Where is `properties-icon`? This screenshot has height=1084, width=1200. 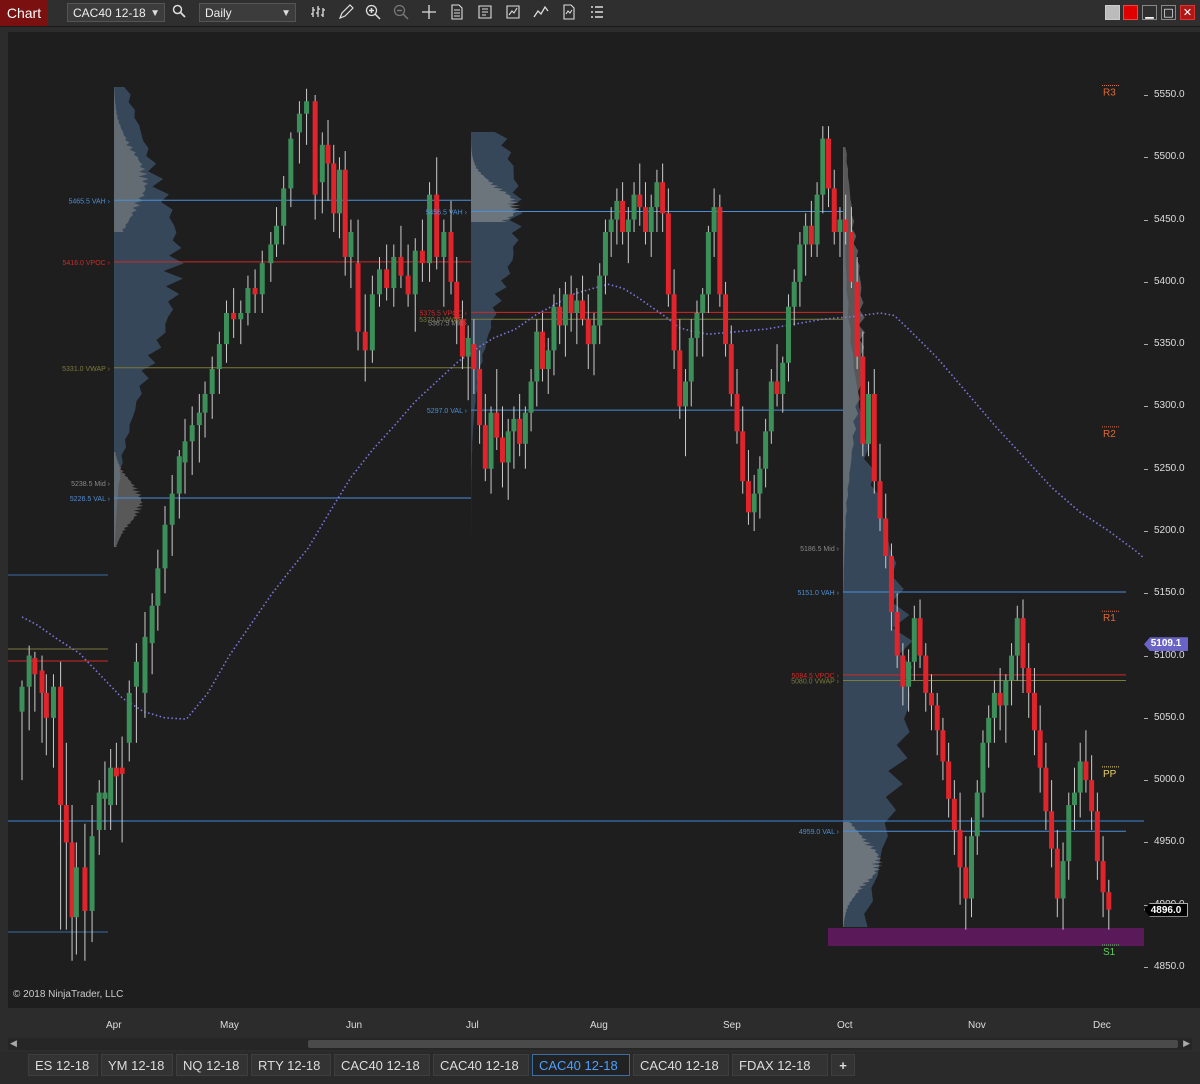 properties-icon is located at coordinates (485, 13).